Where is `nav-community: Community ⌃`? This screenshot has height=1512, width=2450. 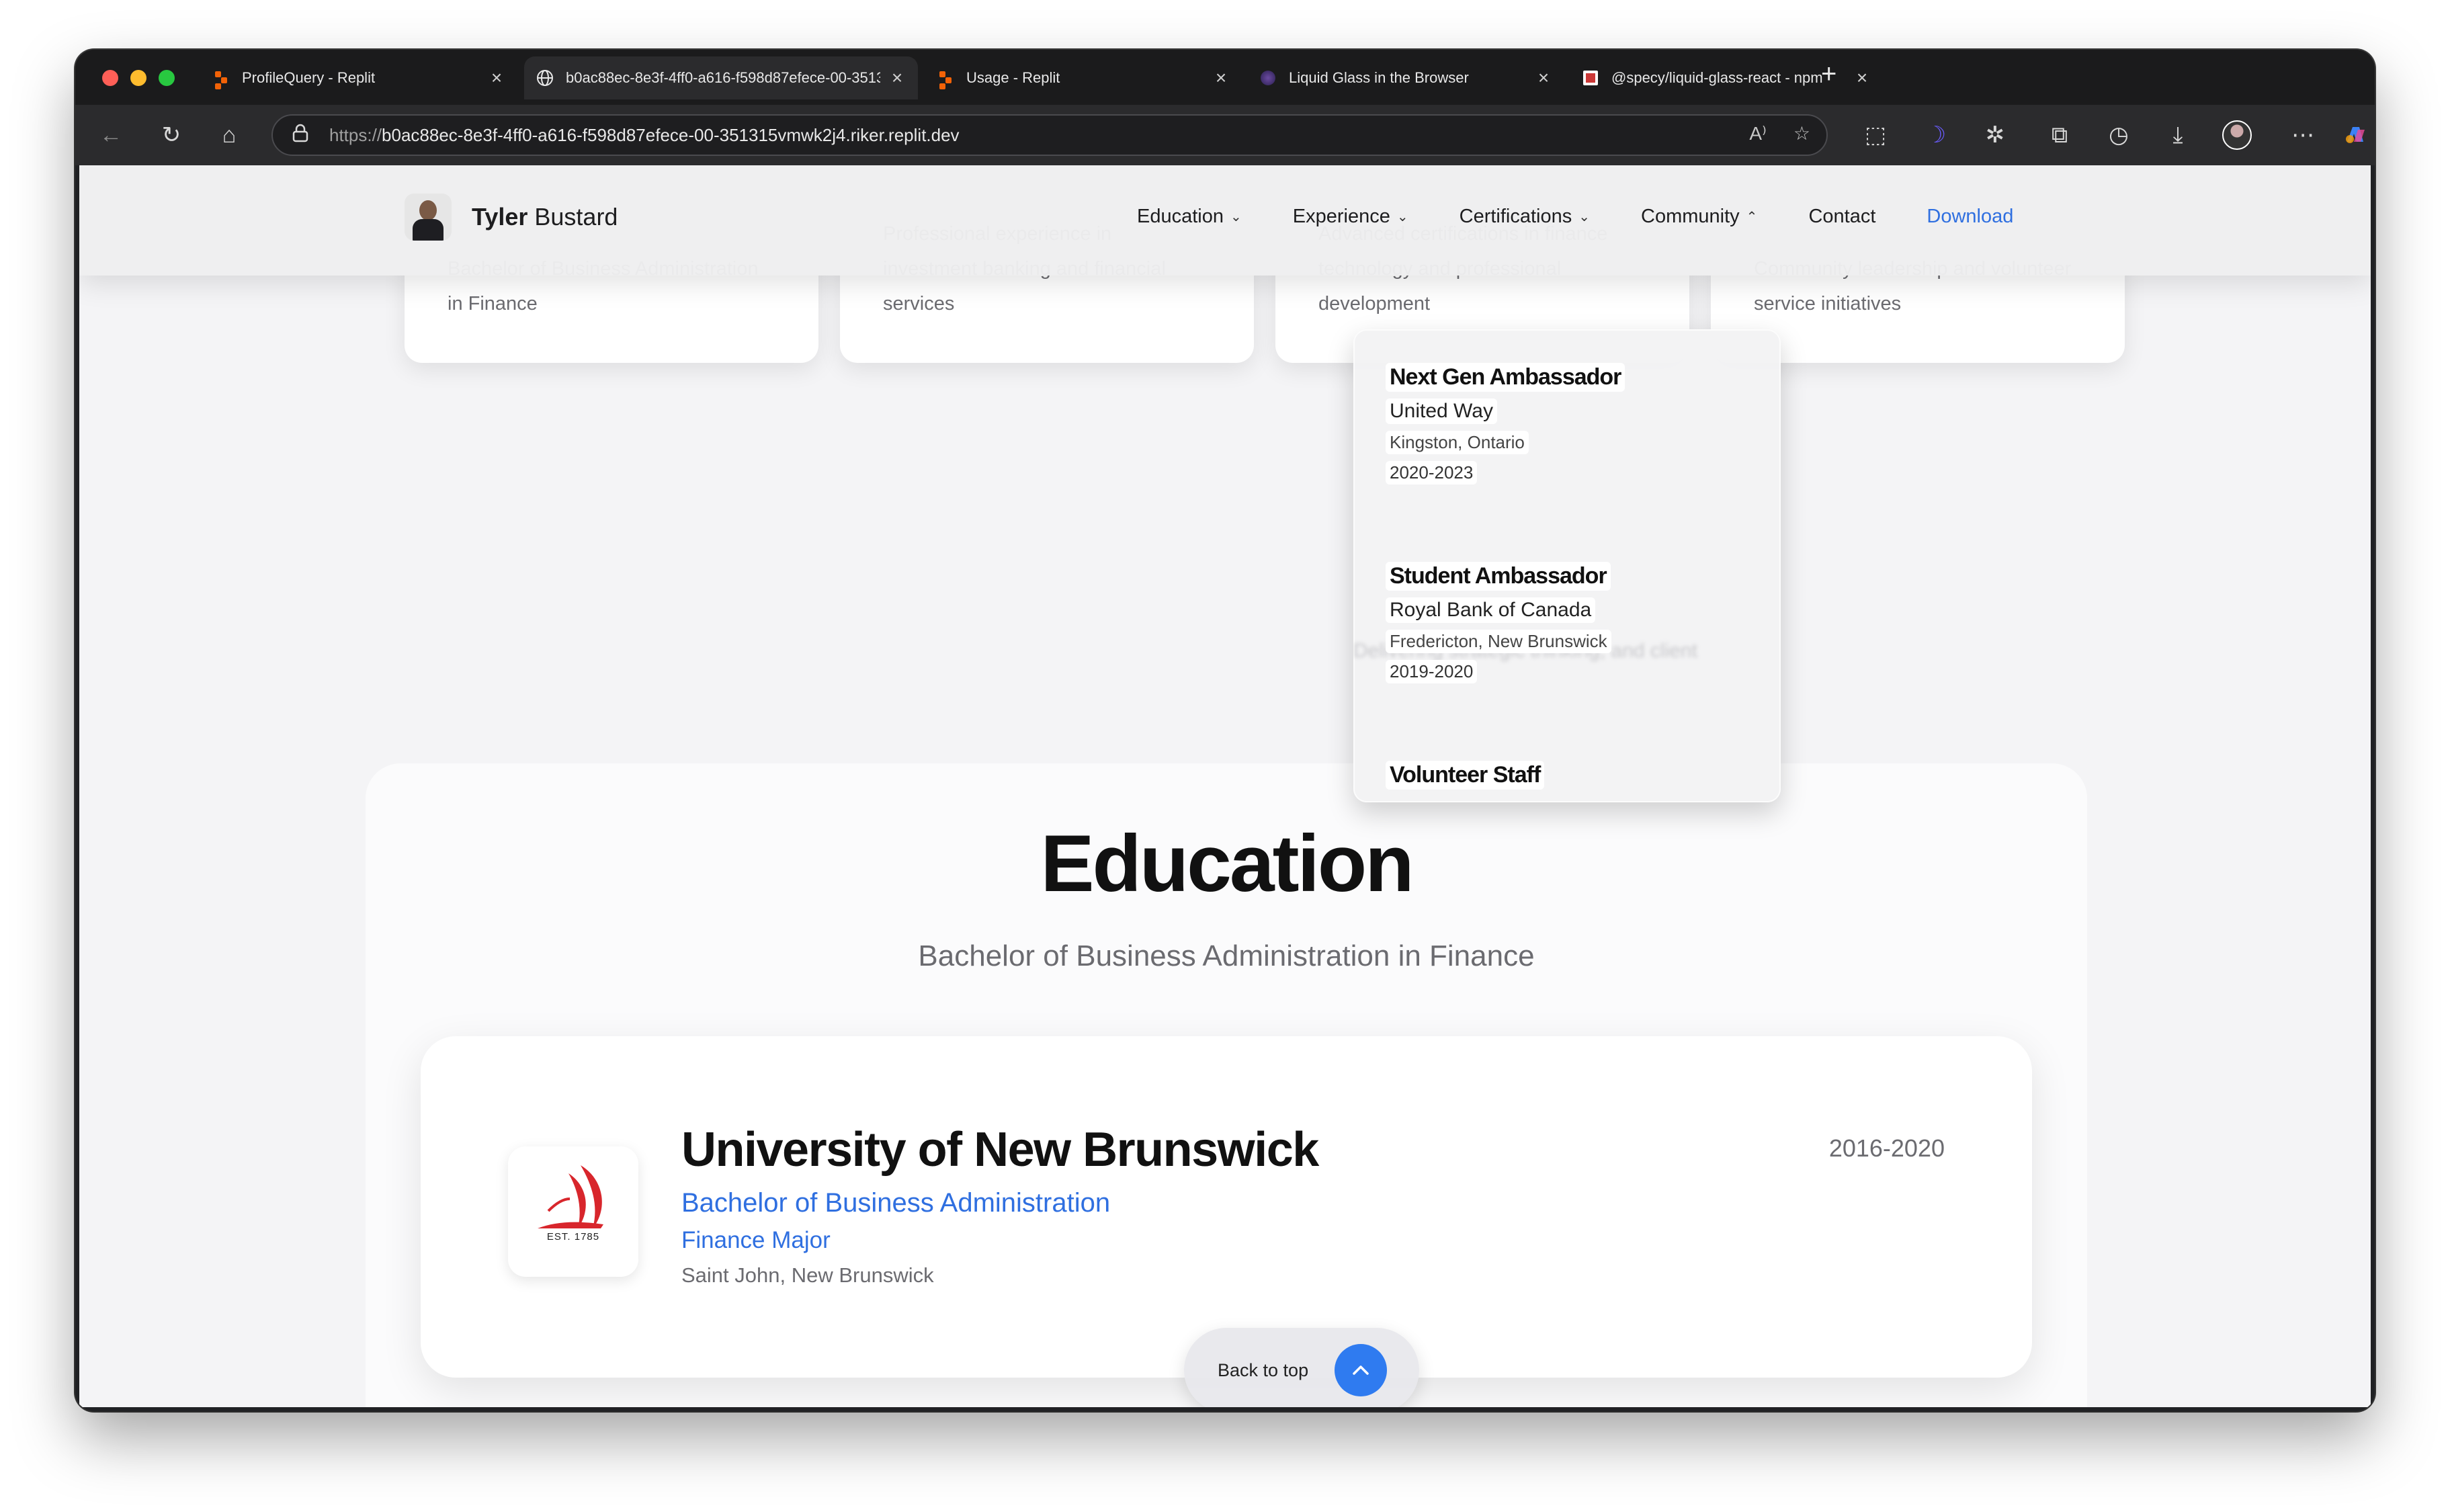 nav-community: Community ⌃ is located at coordinates (1699, 217).